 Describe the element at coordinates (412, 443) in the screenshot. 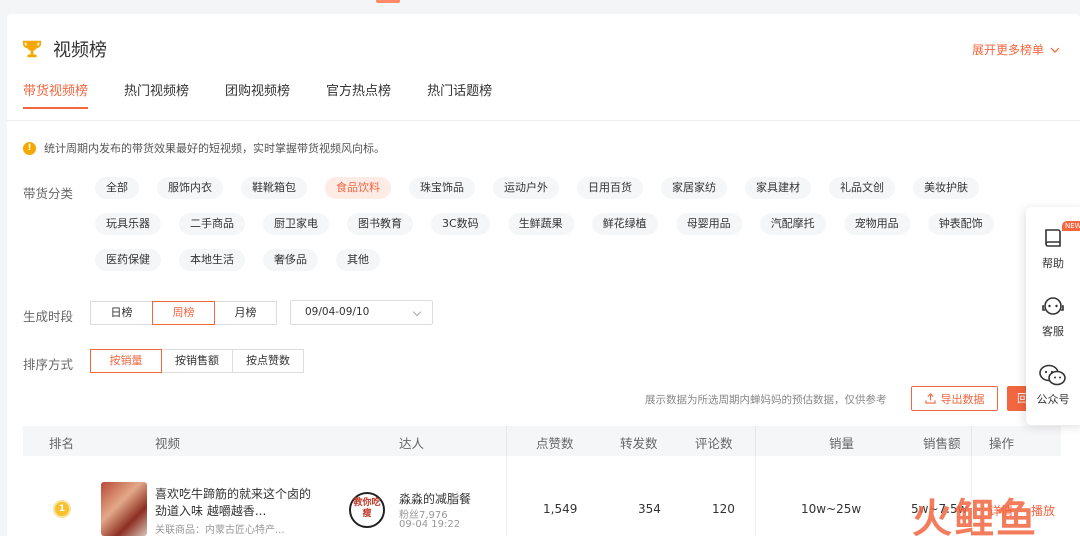

I see `header-talent: 达人` at that location.